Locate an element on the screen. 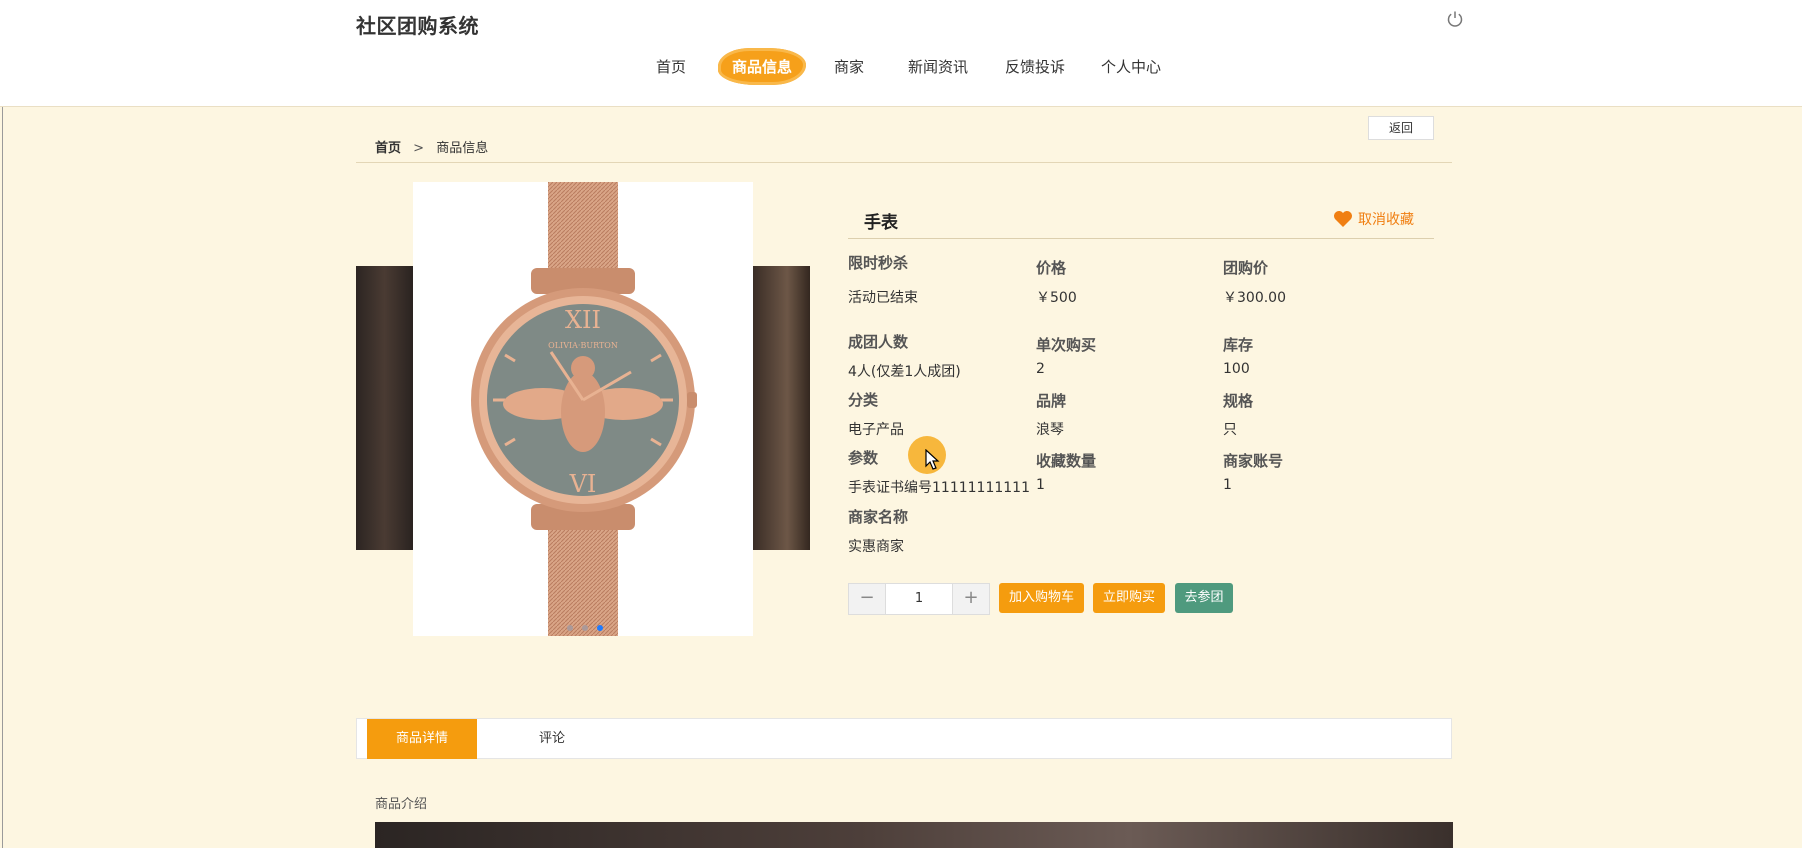 The image size is (1802, 848). merchant-name-label: 商家名称 is located at coordinates (878, 517).